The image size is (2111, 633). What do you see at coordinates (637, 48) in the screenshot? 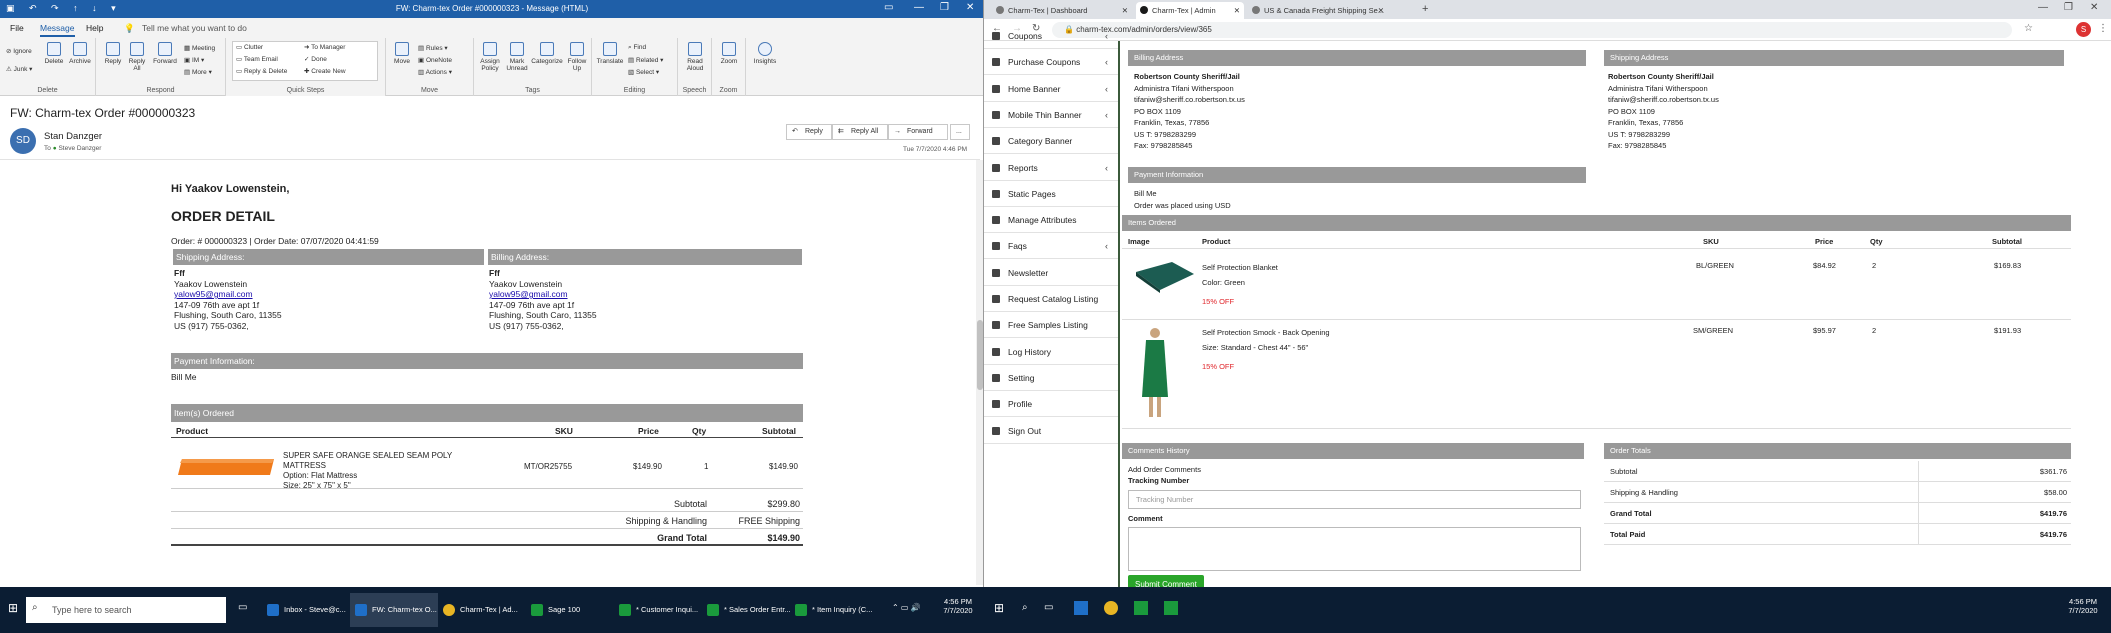
I see `find-button: ⌕ Find` at bounding box center [637, 48].